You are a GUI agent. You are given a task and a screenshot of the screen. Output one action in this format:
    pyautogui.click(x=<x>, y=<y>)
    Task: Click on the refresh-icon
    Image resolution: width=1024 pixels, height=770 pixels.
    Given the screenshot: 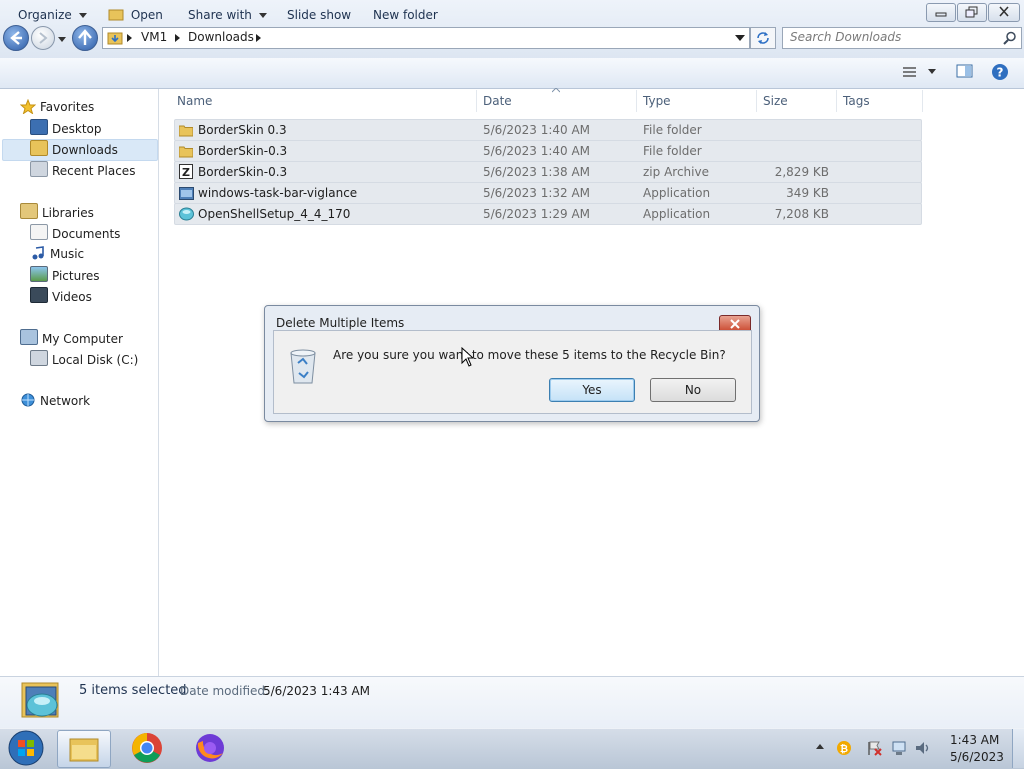 What is the action you would take?
    pyautogui.click(x=763, y=38)
    